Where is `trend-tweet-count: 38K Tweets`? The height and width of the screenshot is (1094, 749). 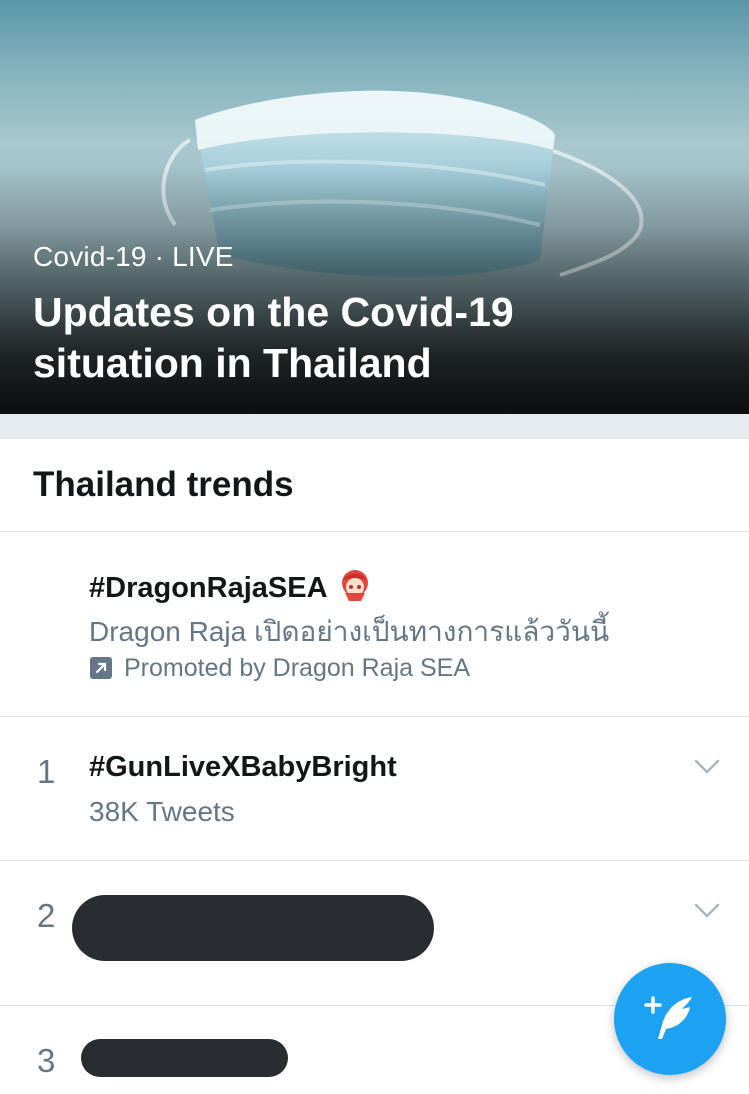 trend-tweet-count: 38K Tweets is located at coordinates (162, 811).